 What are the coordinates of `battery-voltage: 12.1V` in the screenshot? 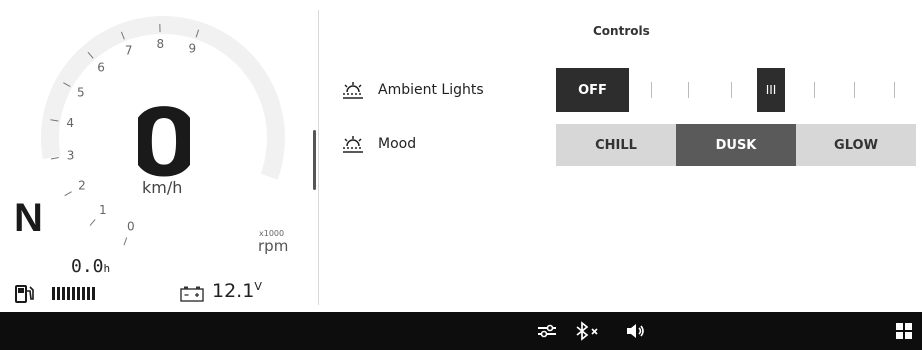 It's located at (237, 291).